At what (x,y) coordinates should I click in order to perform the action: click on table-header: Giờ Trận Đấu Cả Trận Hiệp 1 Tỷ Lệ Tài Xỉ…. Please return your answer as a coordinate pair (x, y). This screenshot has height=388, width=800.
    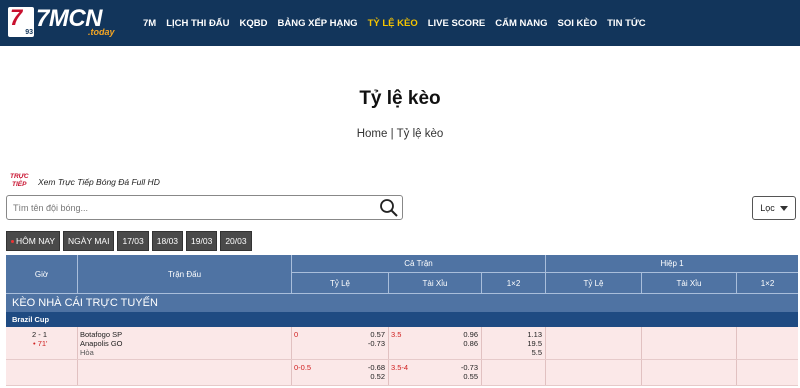
    Looking at the image, I should click on (402, 274).